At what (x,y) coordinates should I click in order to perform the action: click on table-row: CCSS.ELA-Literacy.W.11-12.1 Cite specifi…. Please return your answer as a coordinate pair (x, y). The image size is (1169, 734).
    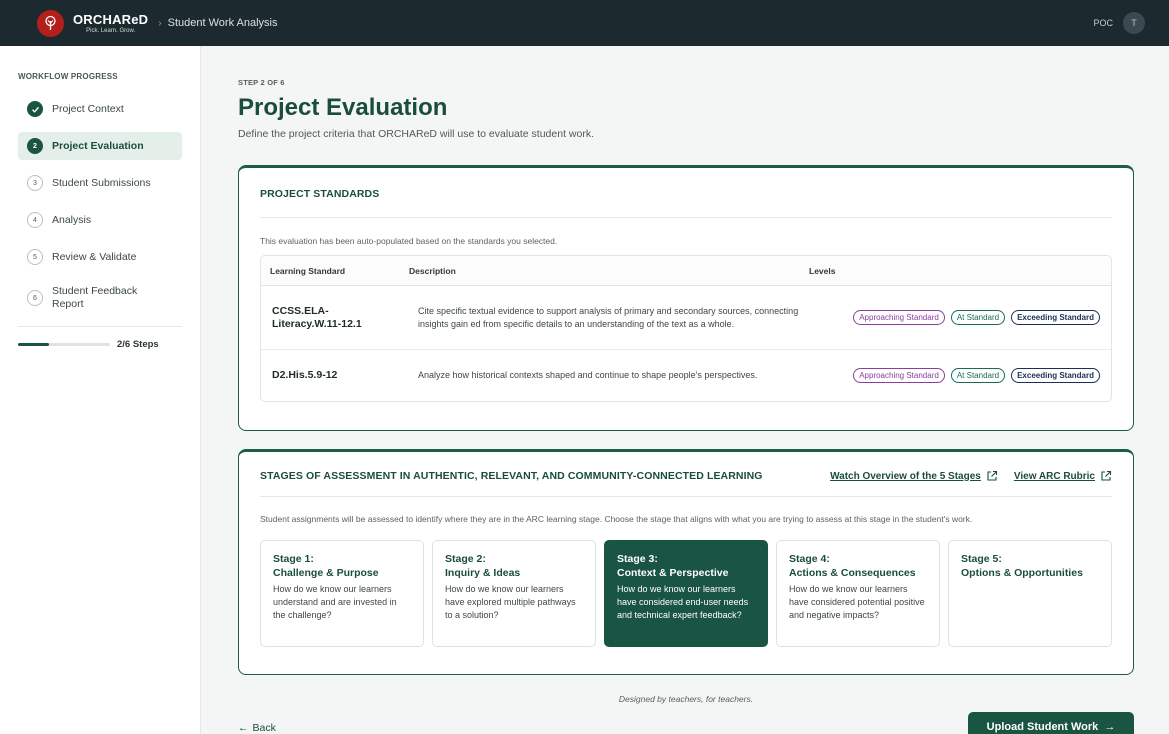
    Looking at the image, I should click on (686, 318).